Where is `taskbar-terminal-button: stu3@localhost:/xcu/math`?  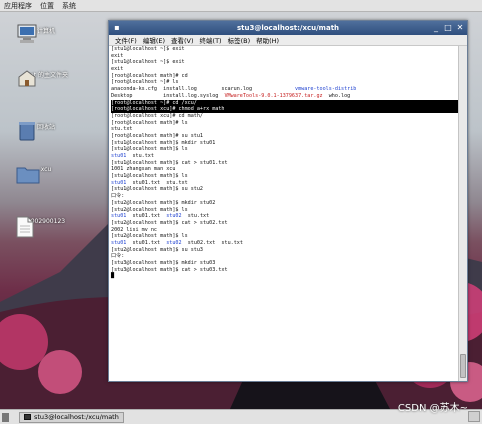
taskbar-terminal-button: stu3@localhost:/xcu/math is located at coordinates (71, 417).